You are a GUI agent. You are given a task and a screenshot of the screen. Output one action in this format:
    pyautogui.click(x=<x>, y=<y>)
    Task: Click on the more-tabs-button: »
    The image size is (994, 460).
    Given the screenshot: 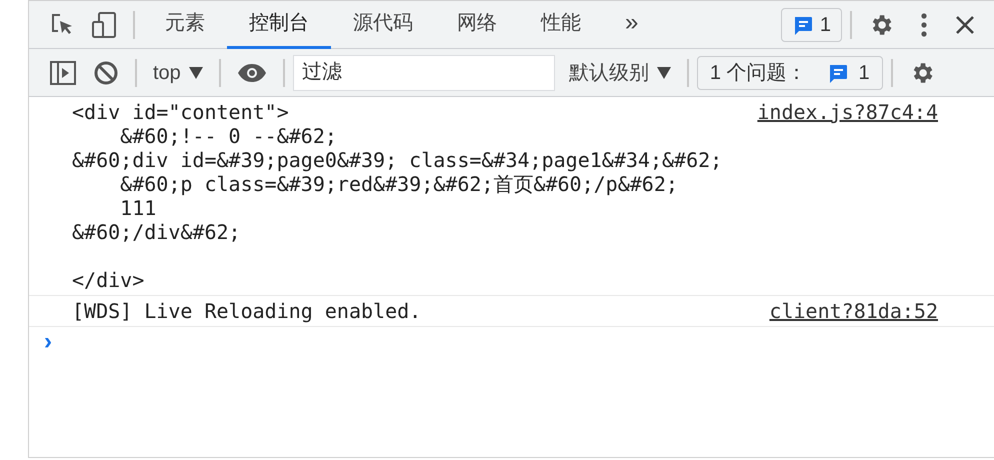 What is the action you would take?
    pyautogui.click(x=631, y=24)
    